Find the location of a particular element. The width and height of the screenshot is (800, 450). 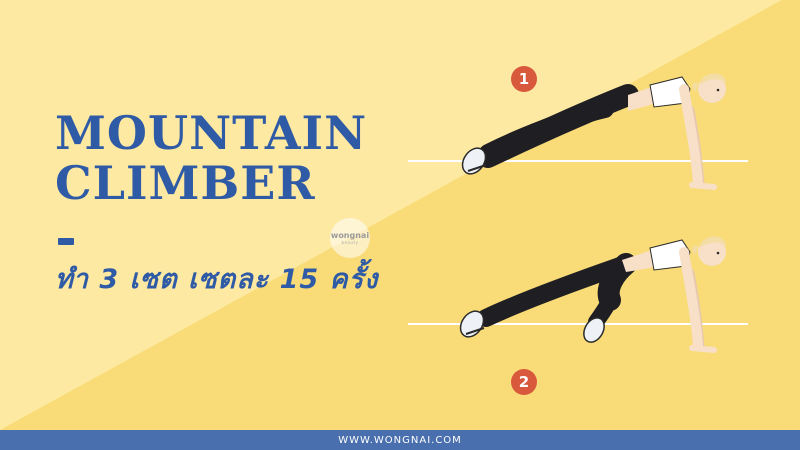

exercise-figure-plank is located at coordinates (578, 131).